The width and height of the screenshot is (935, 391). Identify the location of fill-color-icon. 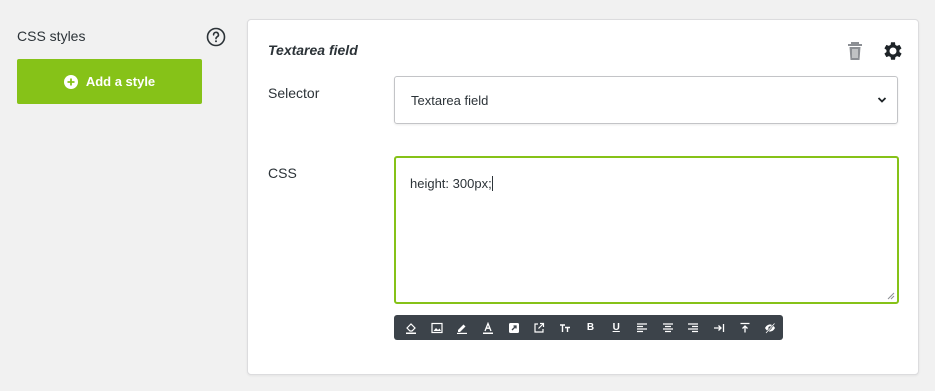
(410, 328).